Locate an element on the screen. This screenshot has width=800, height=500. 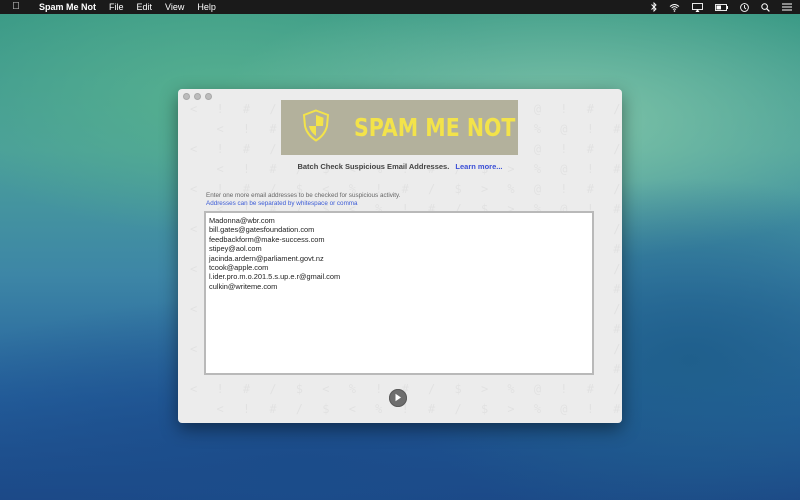
email-line: culkin@writeme.com is located at coordinates (243, 286).